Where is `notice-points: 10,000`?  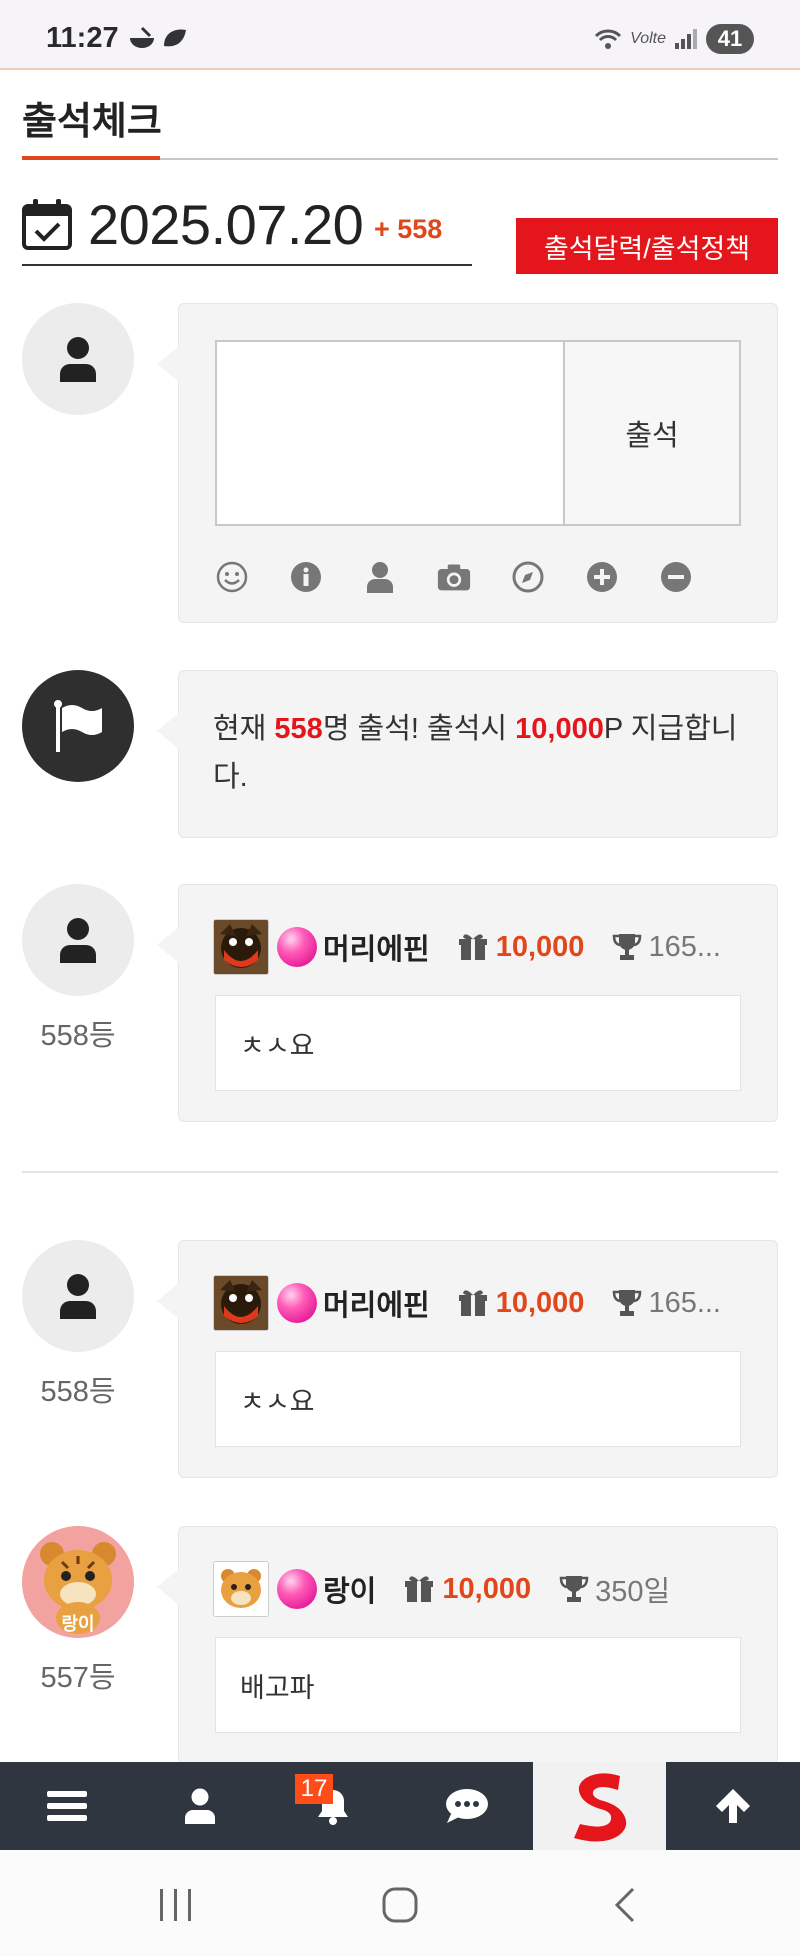 notice-points: 10,000 is located at coordinates (559, 729).